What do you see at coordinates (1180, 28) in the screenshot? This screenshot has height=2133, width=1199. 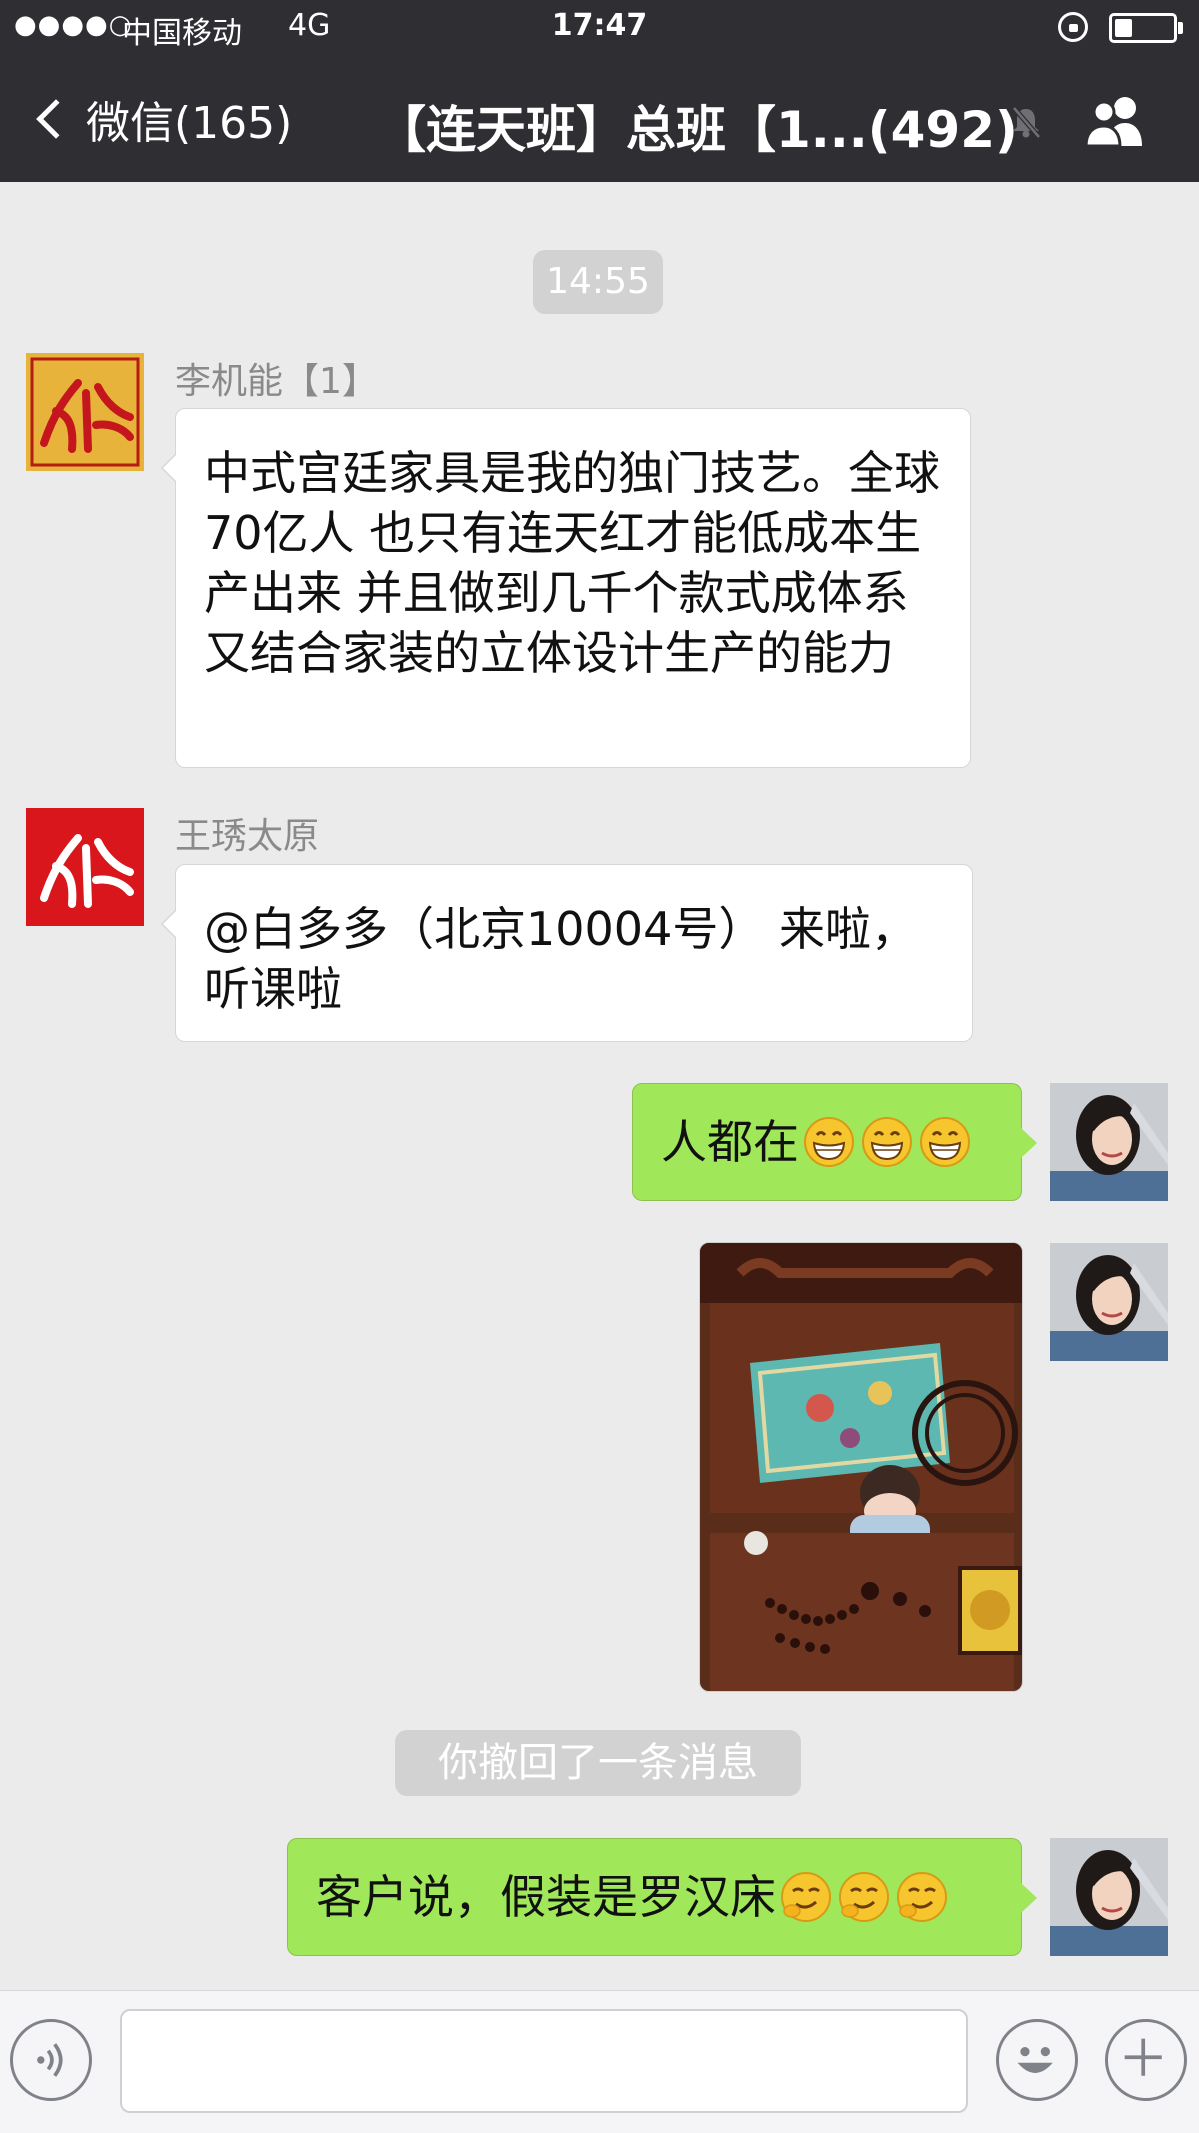 I see `battery-cap` at bounding box center [1180, 28].